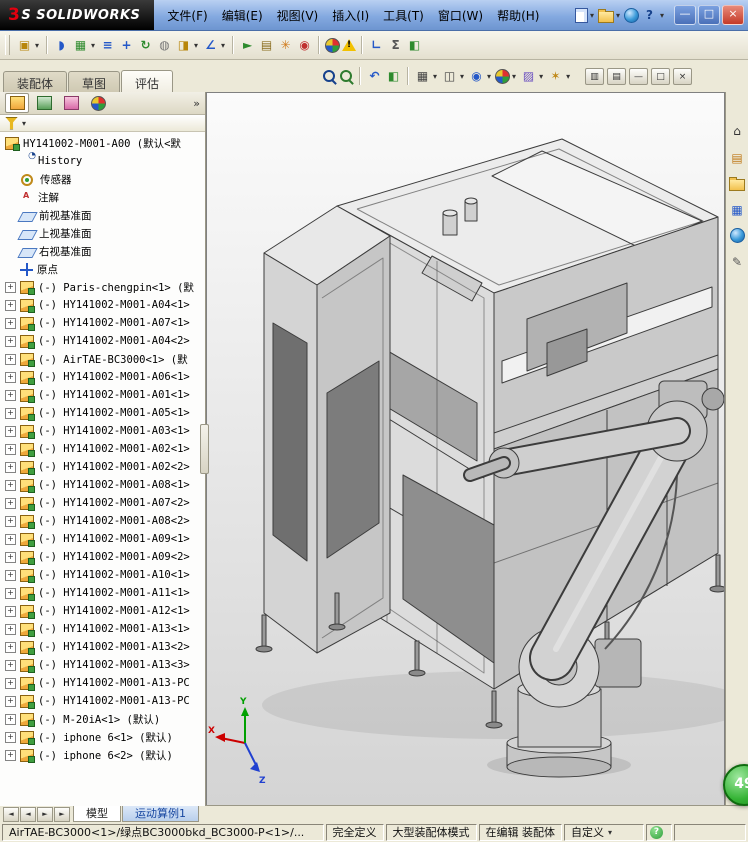  Describe the element at coordinates (393, 76) in the screenshot. I see `section-view-icon: ◧` at that location.